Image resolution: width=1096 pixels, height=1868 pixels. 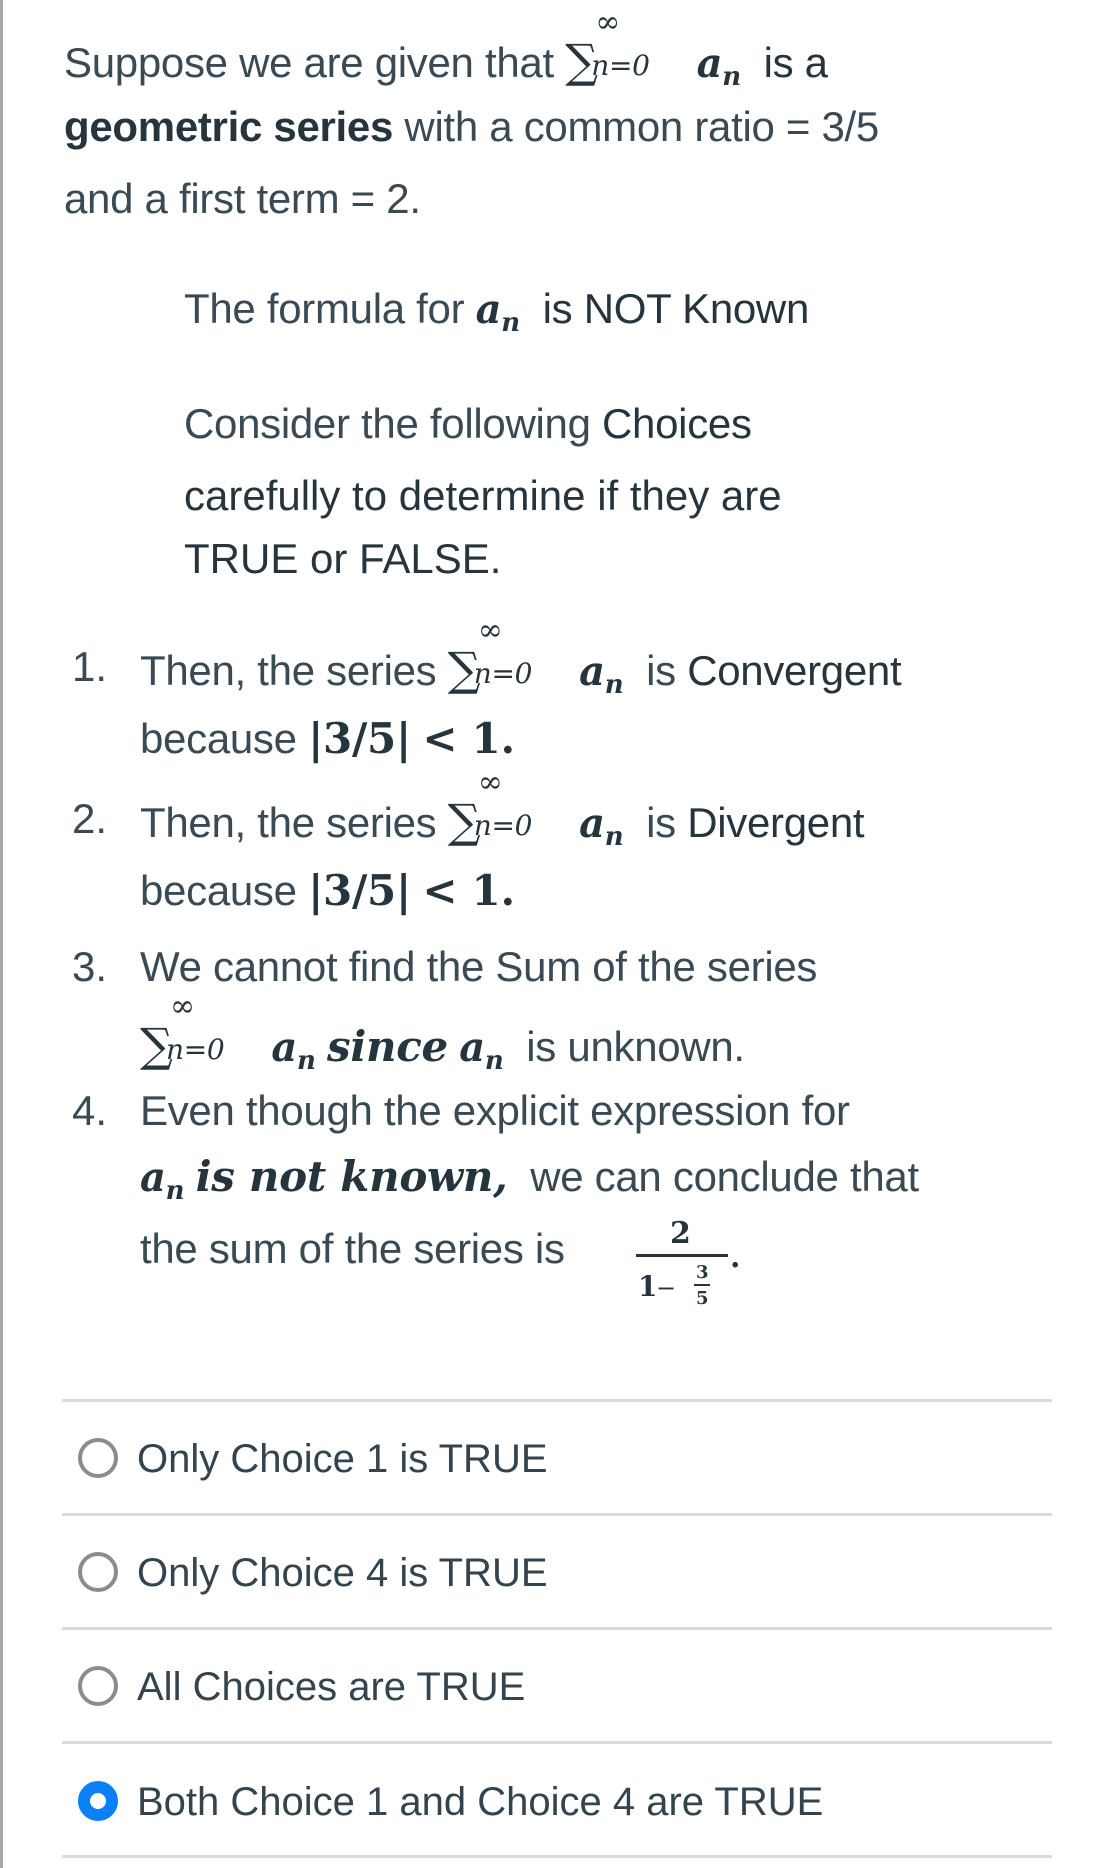 What do you see at coordinates (351, 1176) in the screenshot?
I see `is-not-known-math-text: is not known,` at bounding box center [351, 1176].